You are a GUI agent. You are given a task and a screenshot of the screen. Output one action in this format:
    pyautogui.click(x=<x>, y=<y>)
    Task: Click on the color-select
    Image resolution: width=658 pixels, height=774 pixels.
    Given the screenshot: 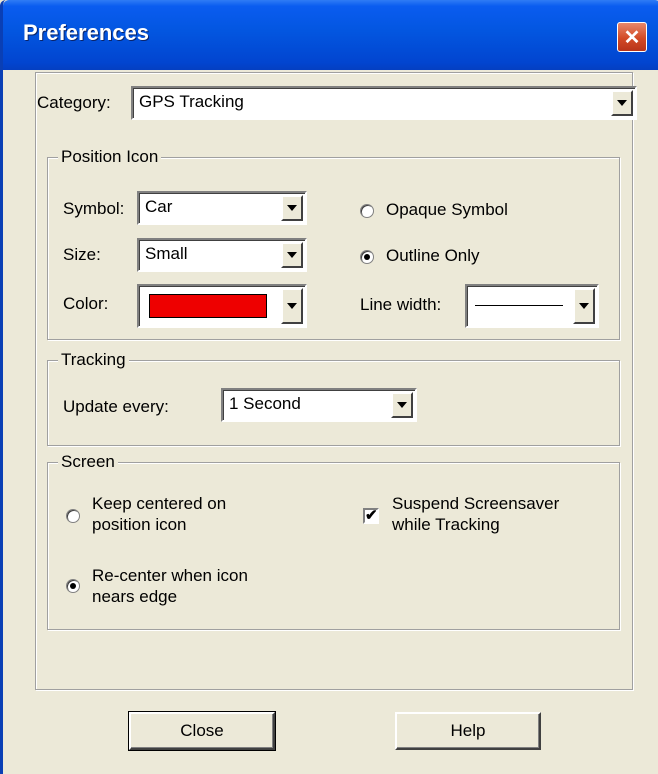 What is the action you would take?
    pyautogui.click(x=222, y=306)
    